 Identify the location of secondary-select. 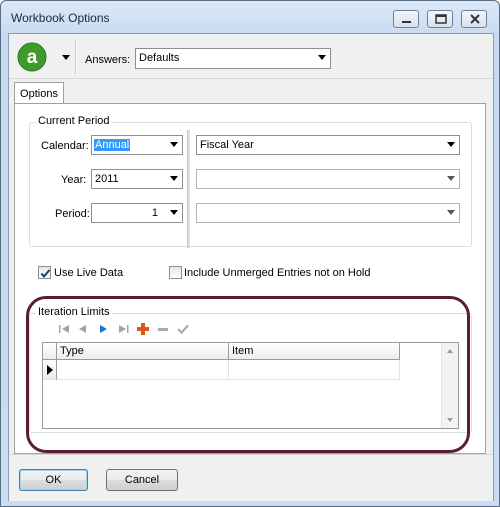
(328, 179).